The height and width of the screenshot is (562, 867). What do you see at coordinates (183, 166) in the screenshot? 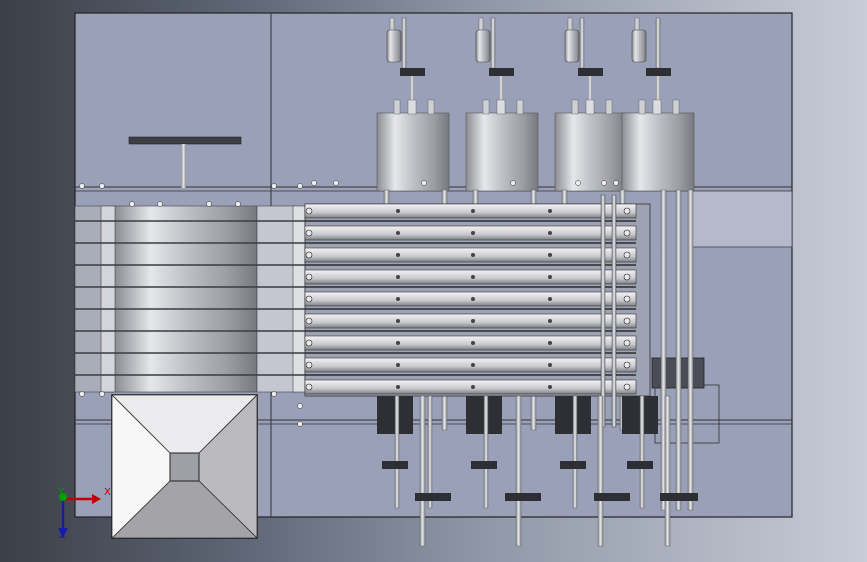
I see `hanger-rod` at bounding box center [183, 166].